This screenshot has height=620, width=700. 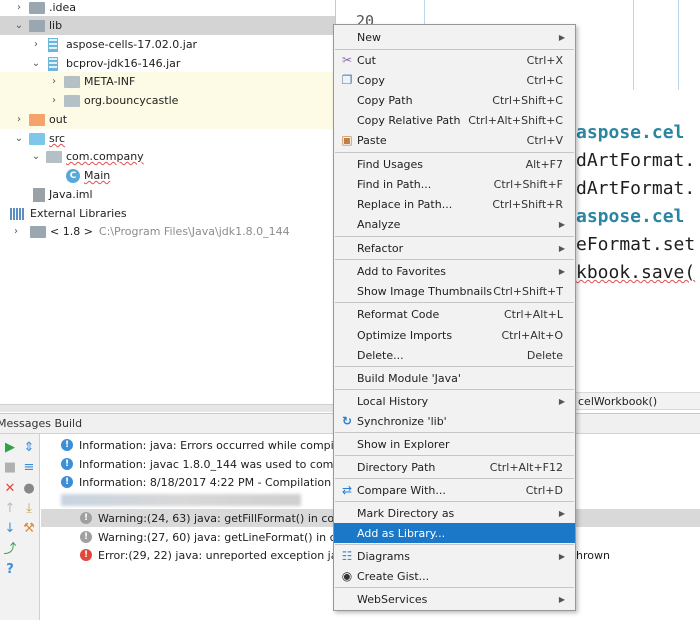 What do you see at coordinates (29, 489) in the screenshot?
I see `hide-warnings-icon: ●` at bounding box center [29, 489].